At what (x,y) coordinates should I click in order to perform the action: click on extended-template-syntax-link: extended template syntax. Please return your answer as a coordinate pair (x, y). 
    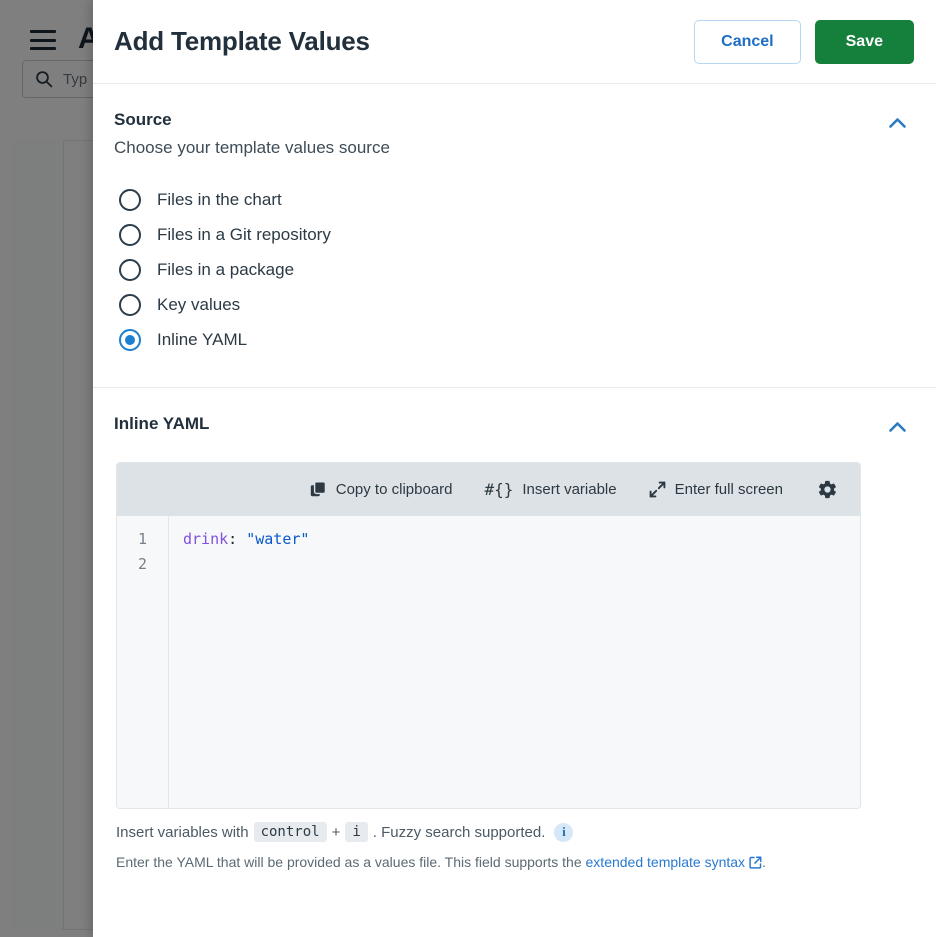
    Looking at the image, I should click on (666, 862).